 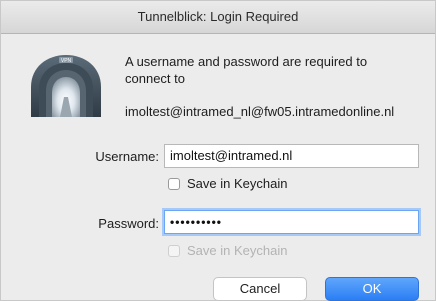 I want to click on save-password-keychain-checkbox, so click(x=174, y=251).